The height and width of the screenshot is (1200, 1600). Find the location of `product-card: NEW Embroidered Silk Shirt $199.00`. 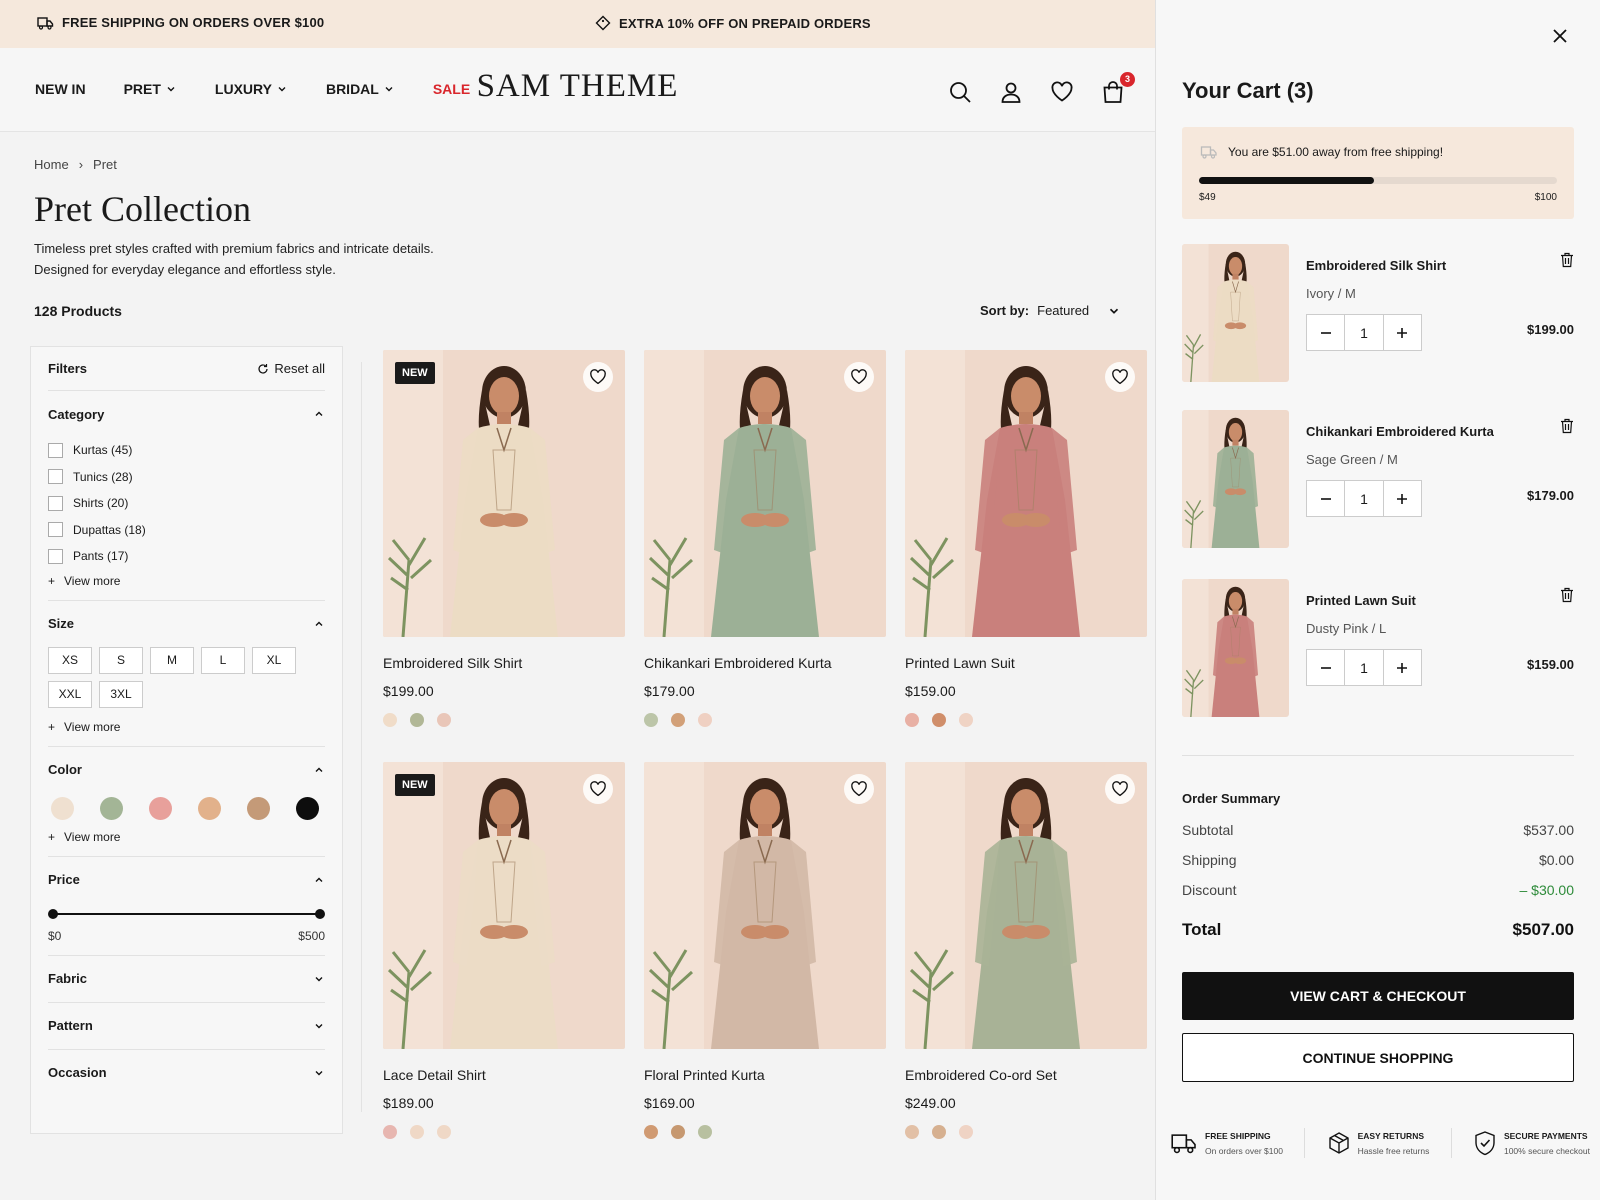

product-card: NEW Embroidered Silk Shirt $199.00 is located at coordinates (504, 538).